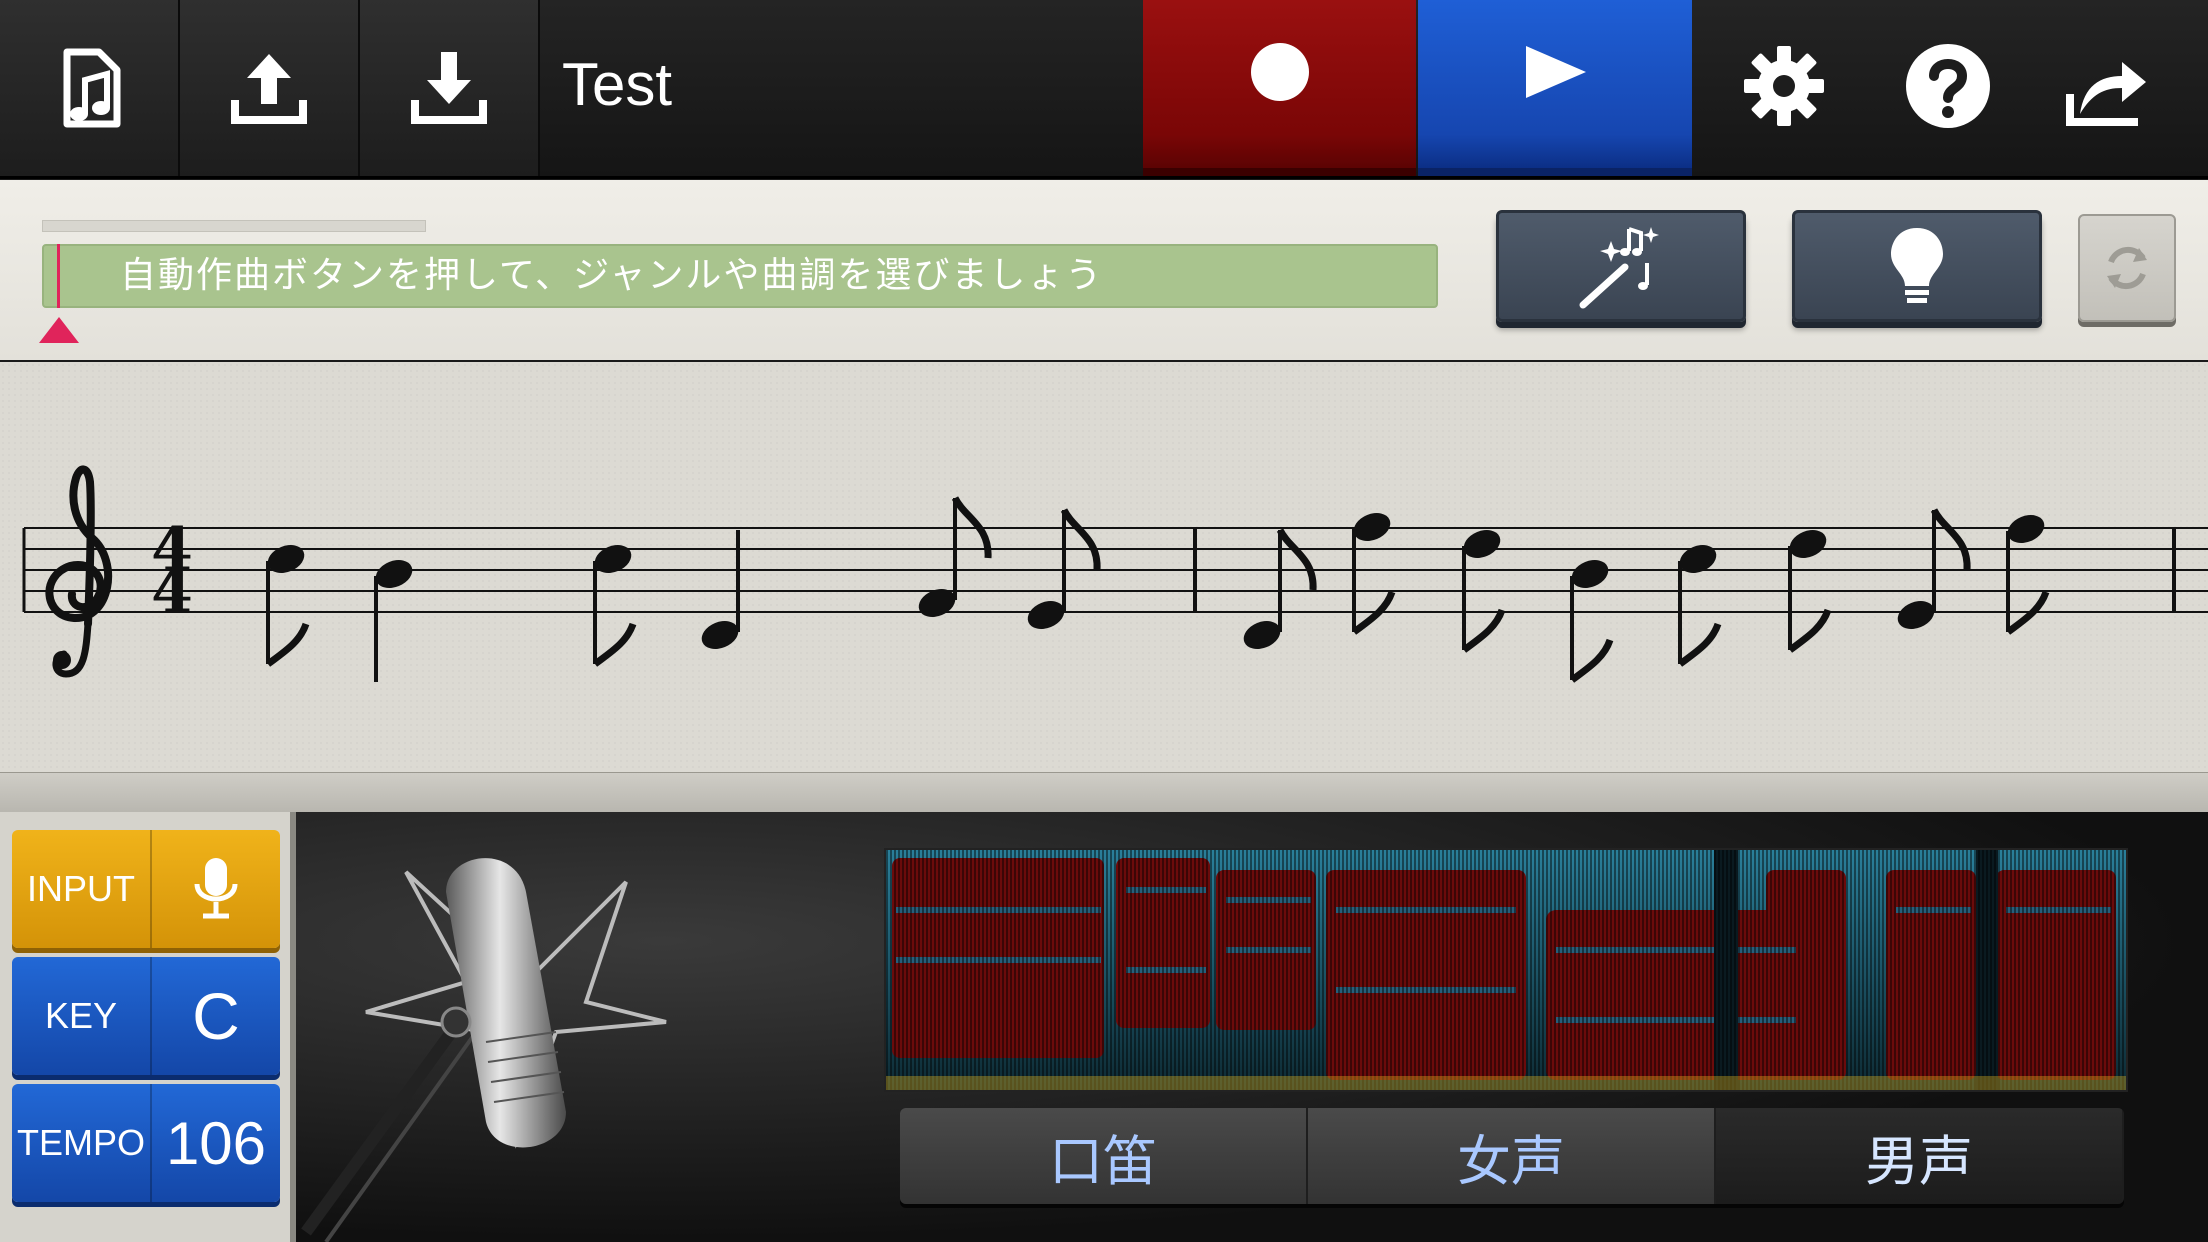 The image size is (2208, 1242). What do you see at coordinates (1948, 86) in the screenshot?
I see `help-icon` at bounding box center [1948, 86].